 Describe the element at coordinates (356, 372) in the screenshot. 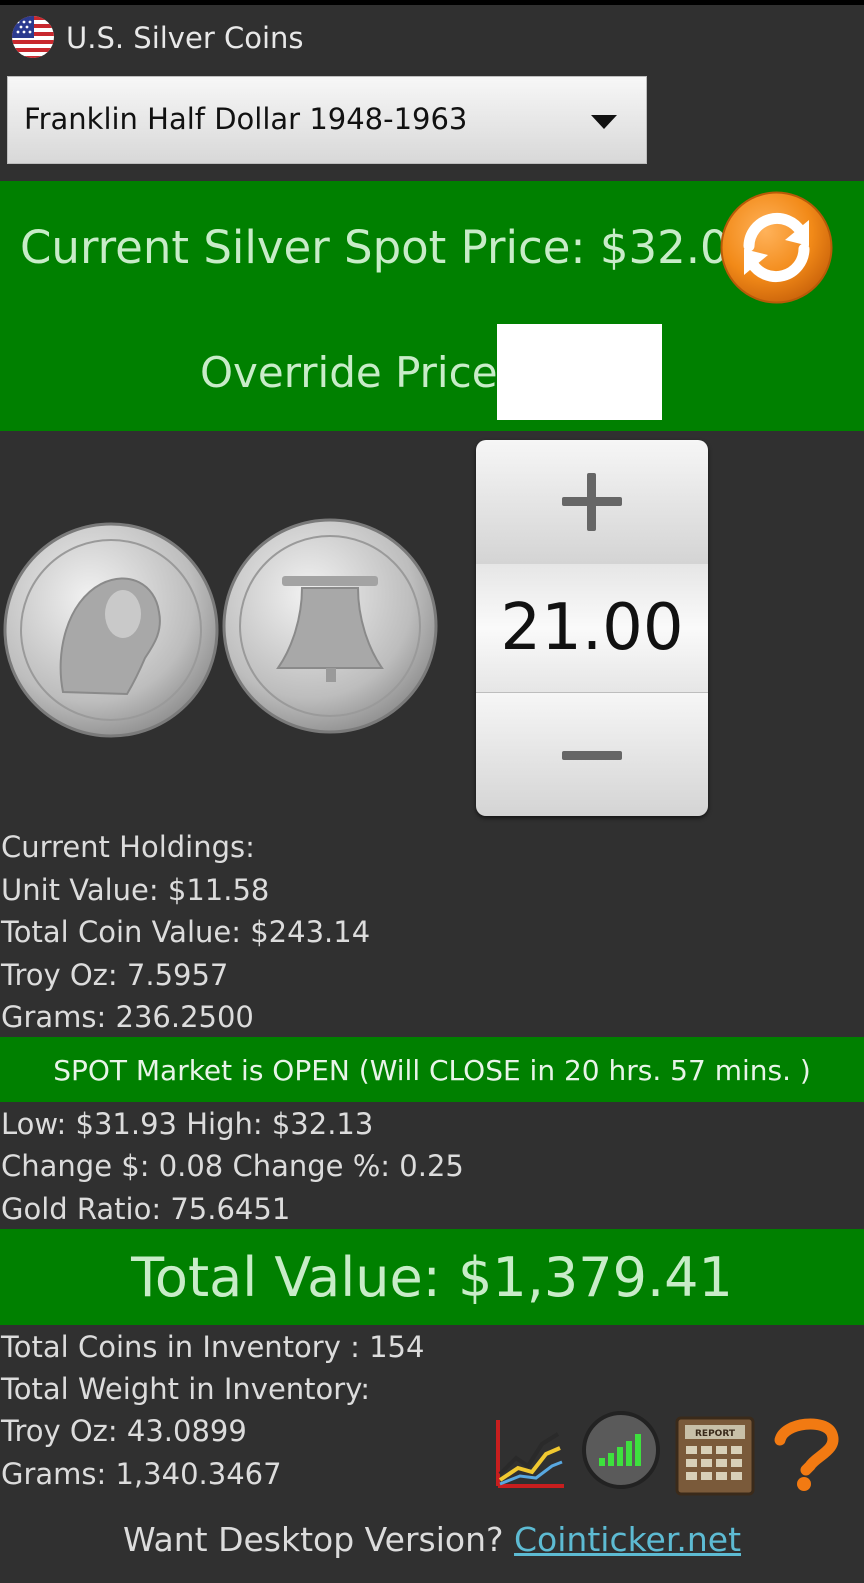

I see `override-price-label: Override Price:` at that location.